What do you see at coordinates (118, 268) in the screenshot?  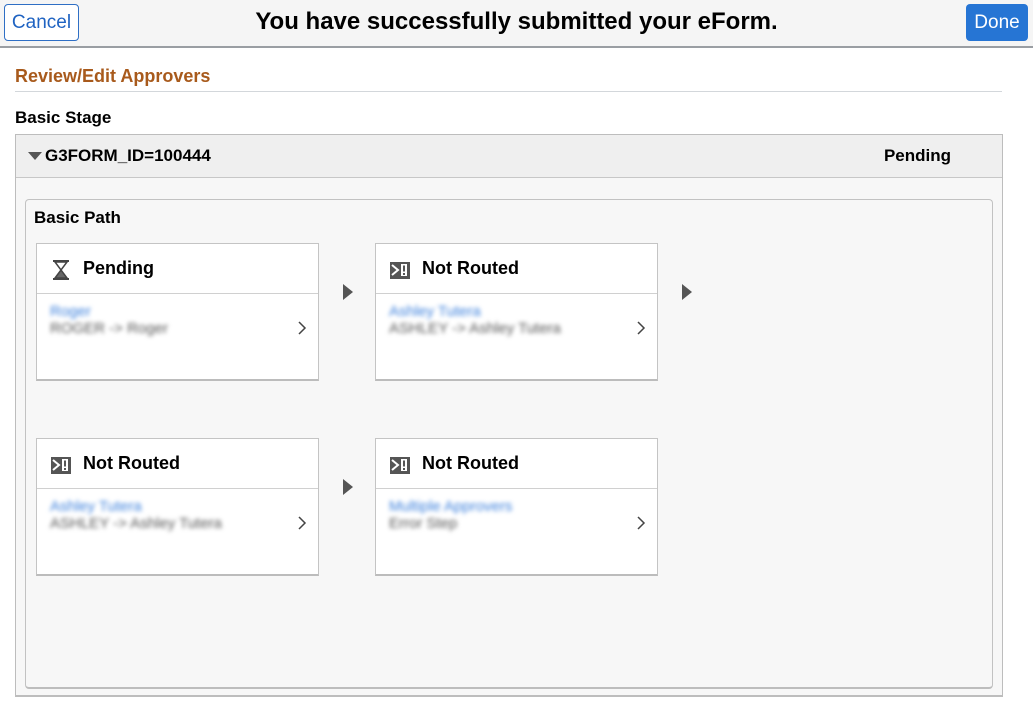 I see `step-status: Pending` at bounding box center [118, 268].